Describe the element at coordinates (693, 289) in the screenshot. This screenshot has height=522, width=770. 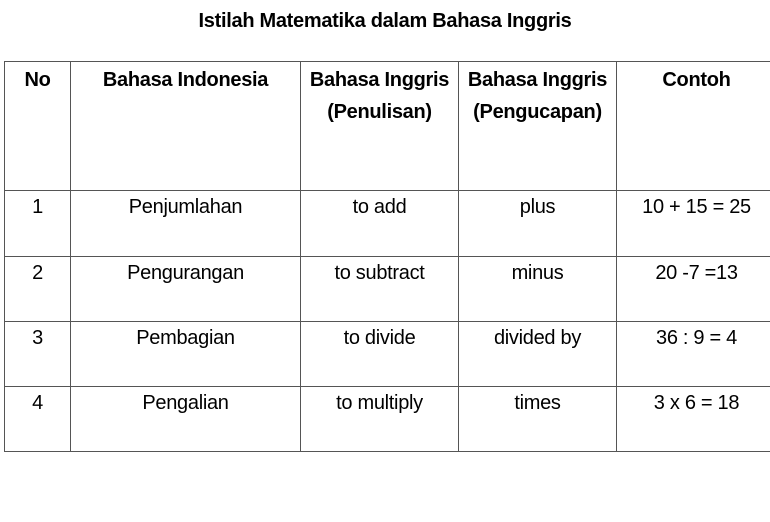
I see `cell-contoh: 20 -7 =13` at that location.